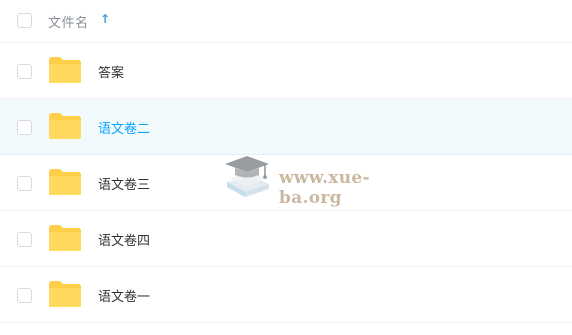 This screenshot has width=572, height=335. I want to click on file-name: 答案, so click(111, 71).